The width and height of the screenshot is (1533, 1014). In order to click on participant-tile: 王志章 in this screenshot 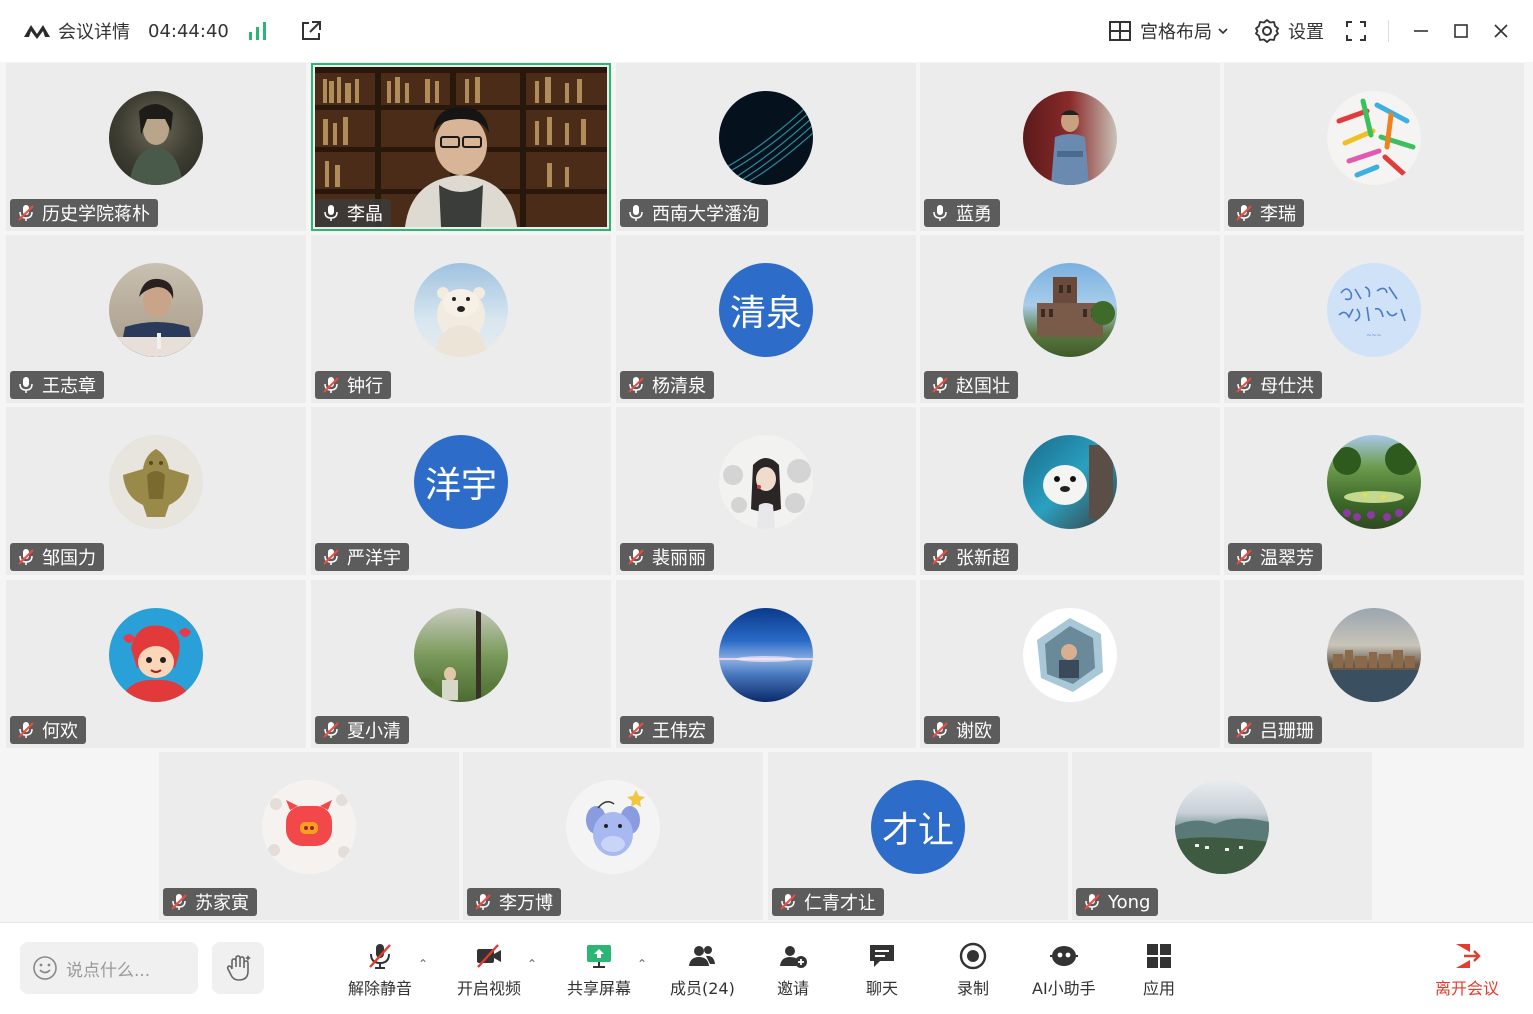, I will do `click(156, 319)`.